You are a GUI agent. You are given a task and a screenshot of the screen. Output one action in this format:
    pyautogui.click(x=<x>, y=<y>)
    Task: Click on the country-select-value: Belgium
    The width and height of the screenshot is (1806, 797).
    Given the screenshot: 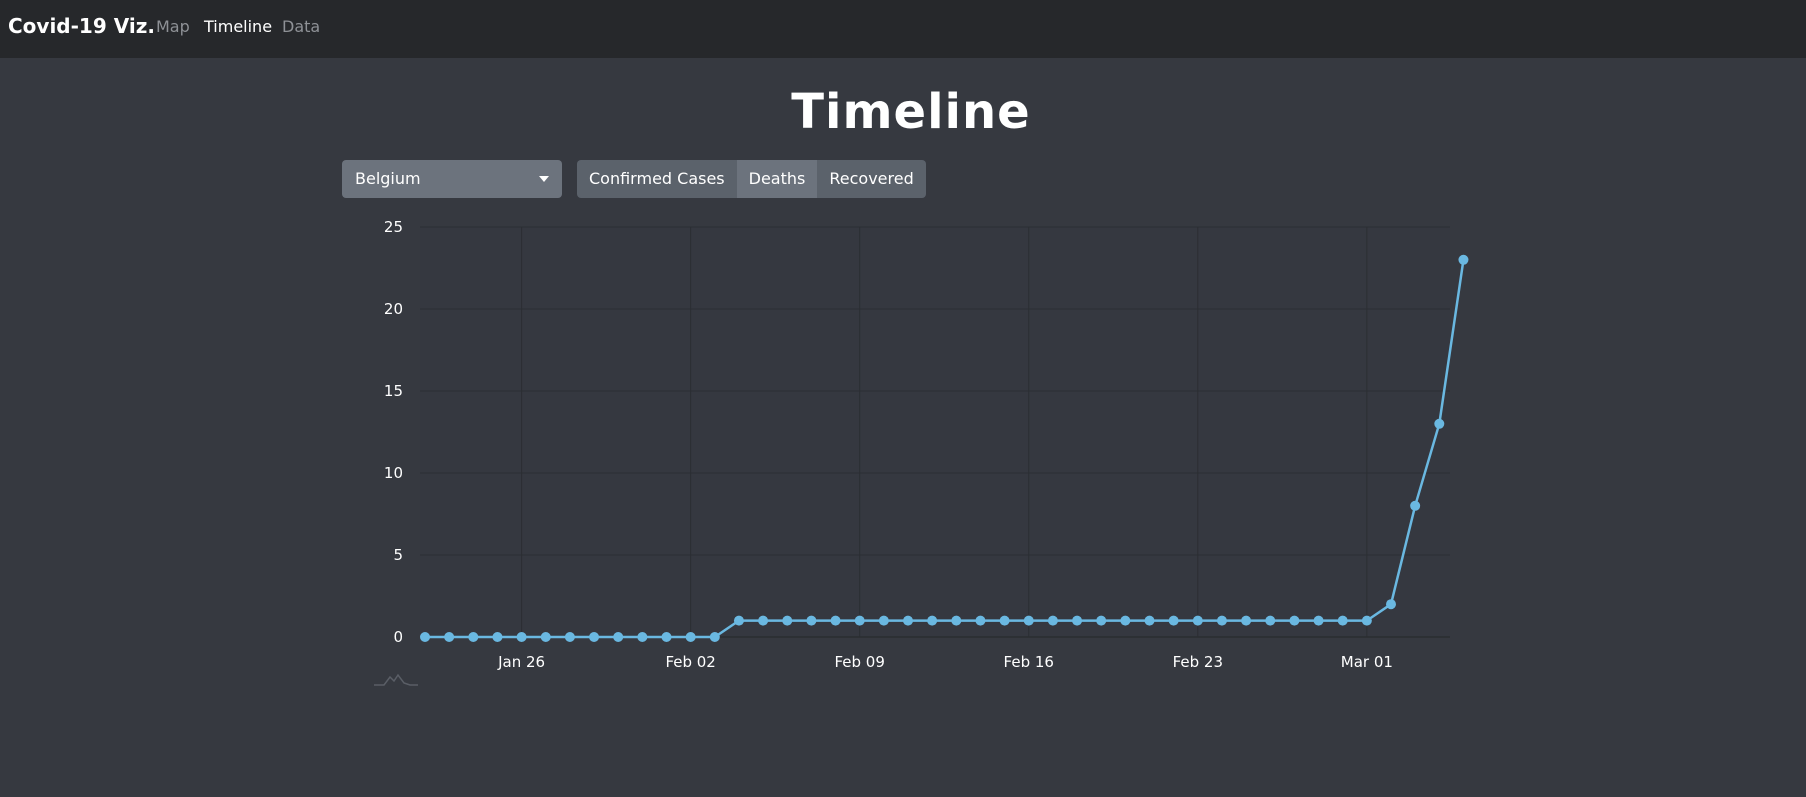 What is the action you would take?
    pyautogui.click(x=388, y=178)
    